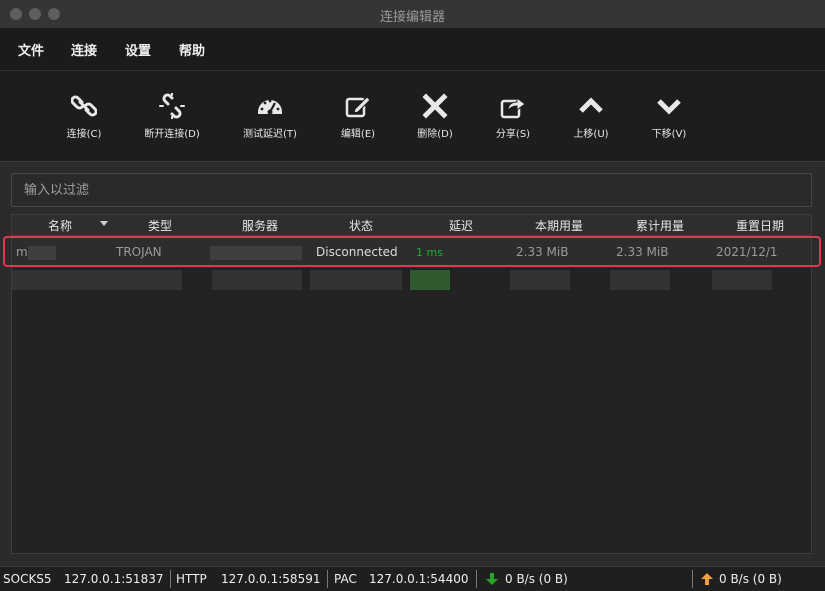 This screenshot has width=825, height=591. Describe the element at coordinates (114, 579) in the screenshot. I see `socks-address: 127.0.0.1:51837` at that location.